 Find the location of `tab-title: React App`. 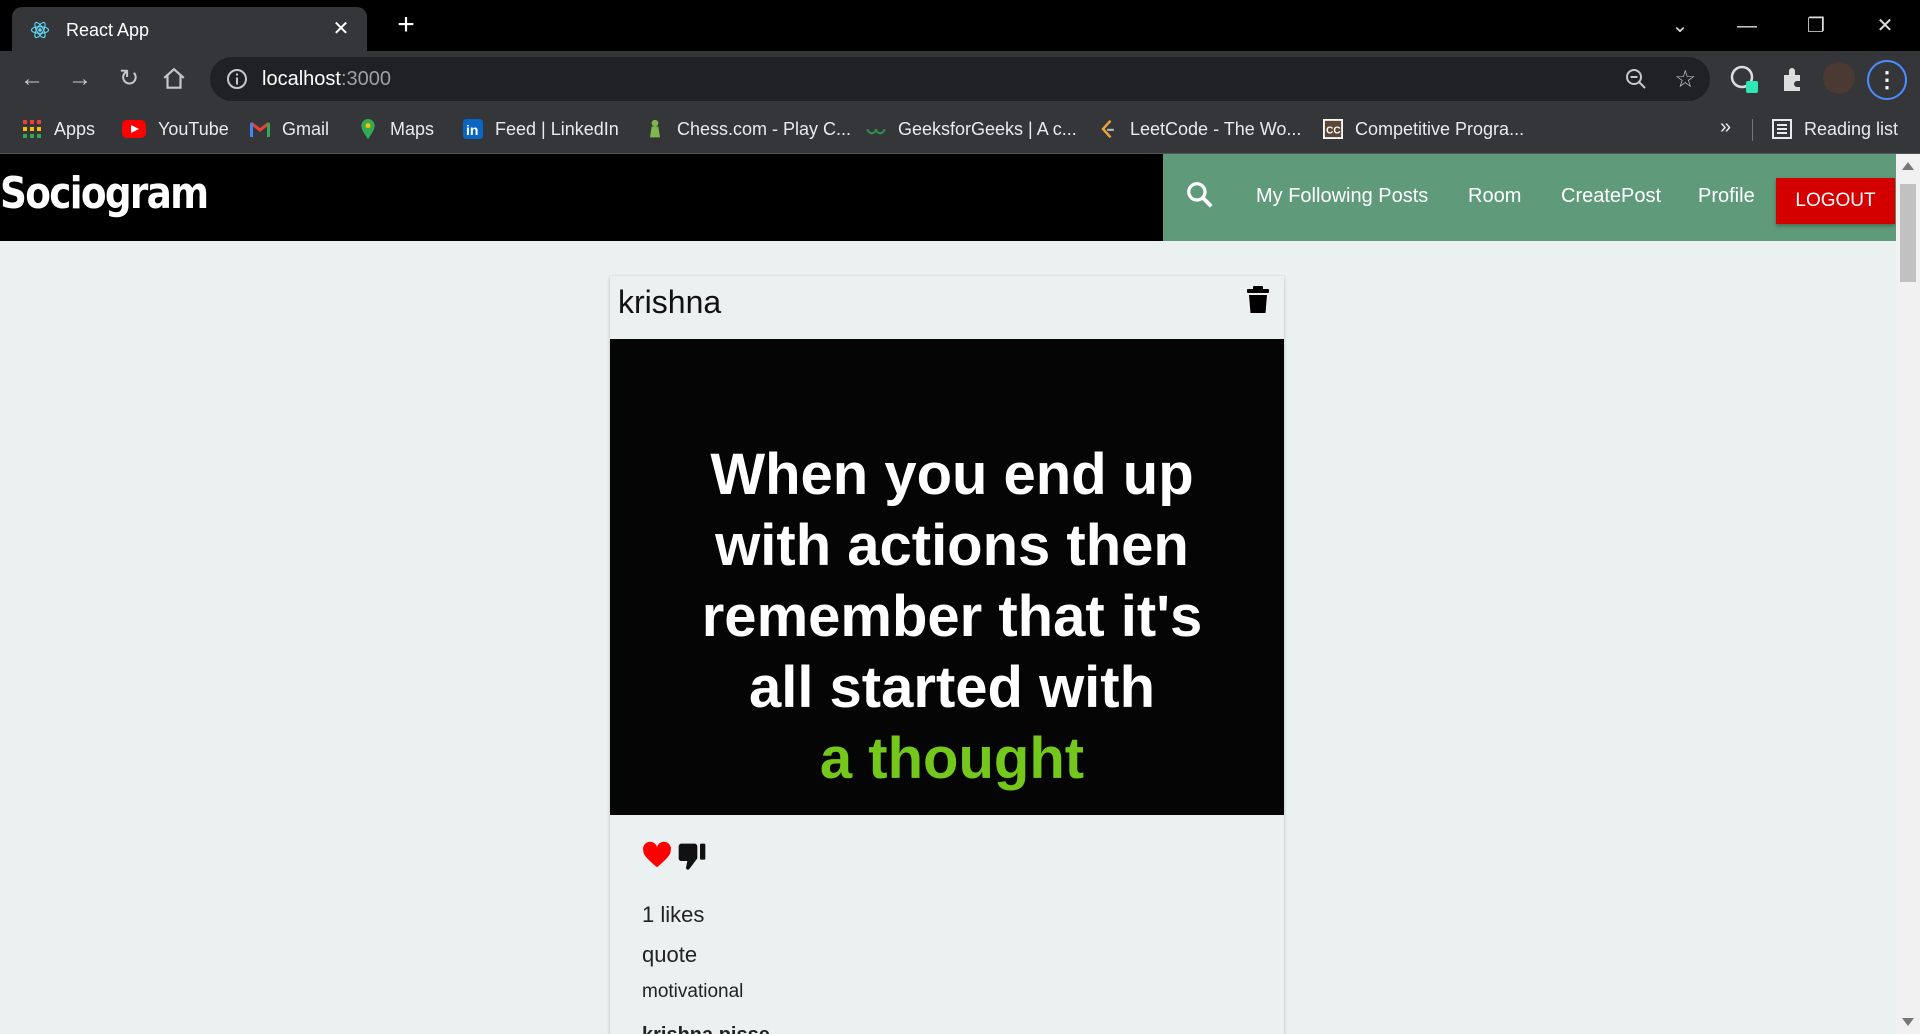

tab-title: React App is located at coordinates (108, 30).